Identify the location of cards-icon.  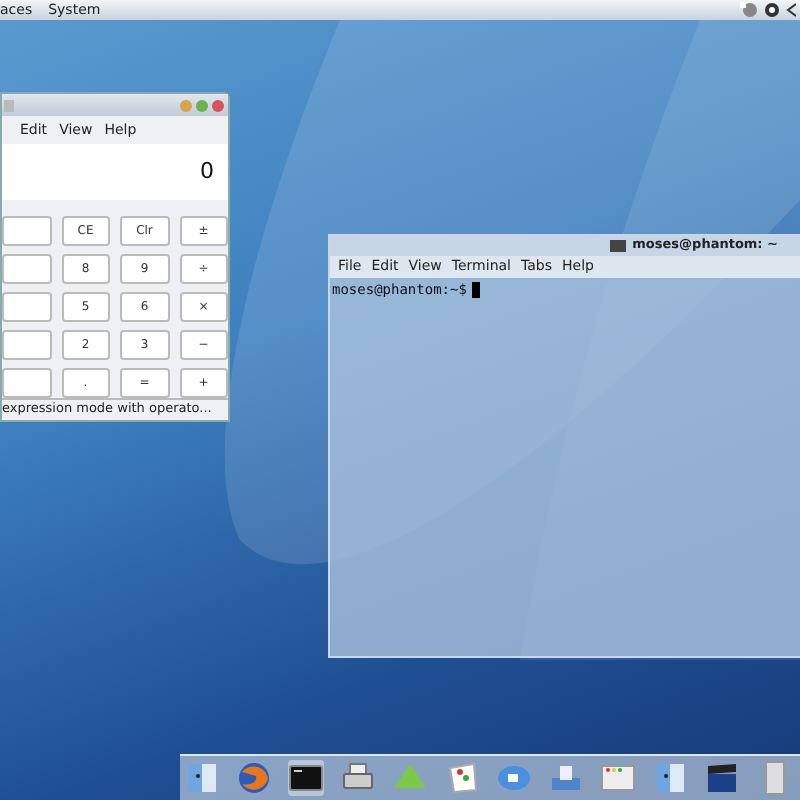
(462, 778).